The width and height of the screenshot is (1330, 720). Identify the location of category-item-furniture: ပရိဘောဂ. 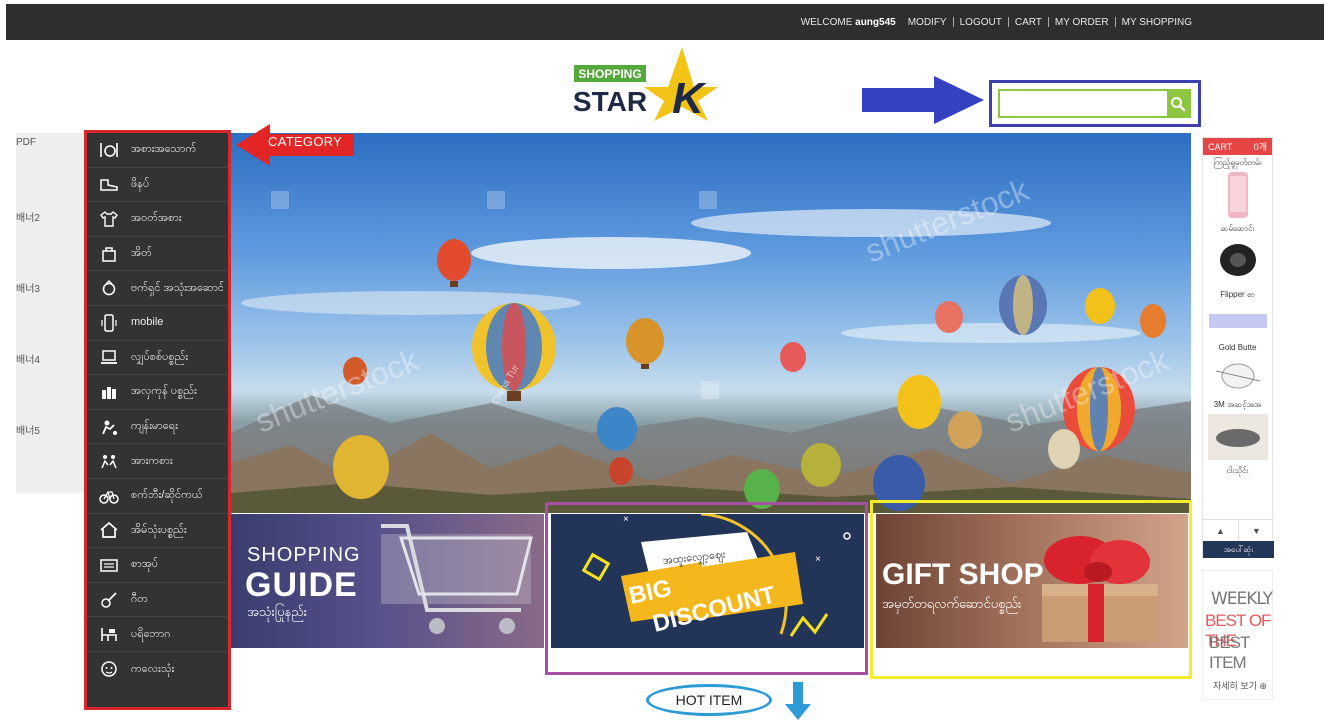
(157, 634).